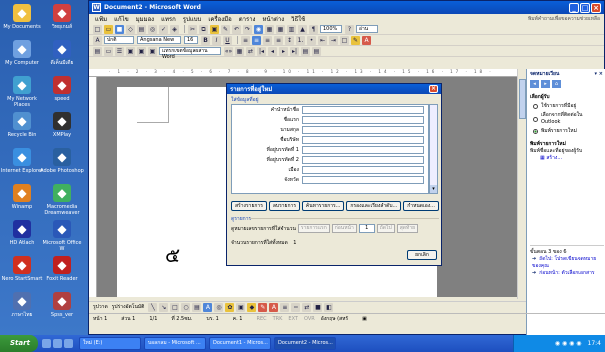 The height and width of the screenshot is (352, 605). I want to click on menu-edit: แก้ไข, so click(121, 19).